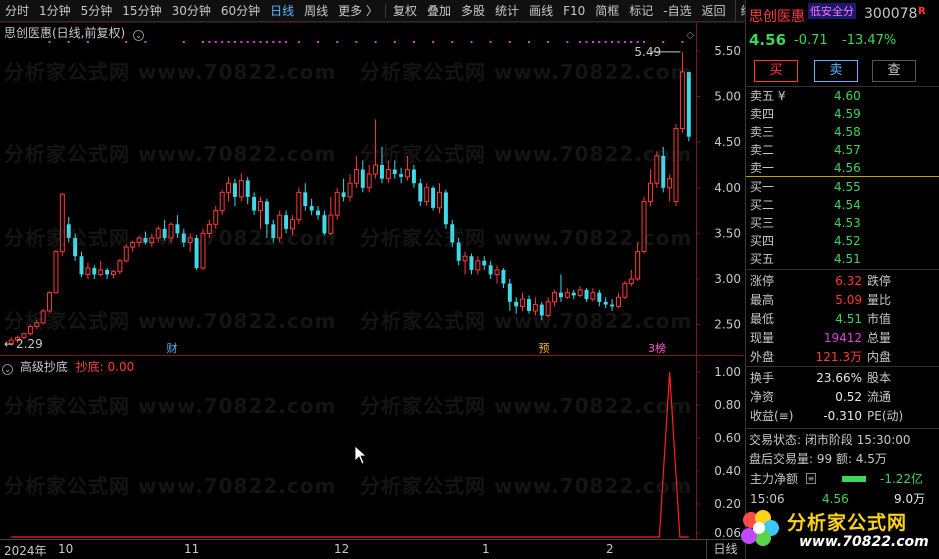  I want to click on buy-button: 买, so click(776, 71).